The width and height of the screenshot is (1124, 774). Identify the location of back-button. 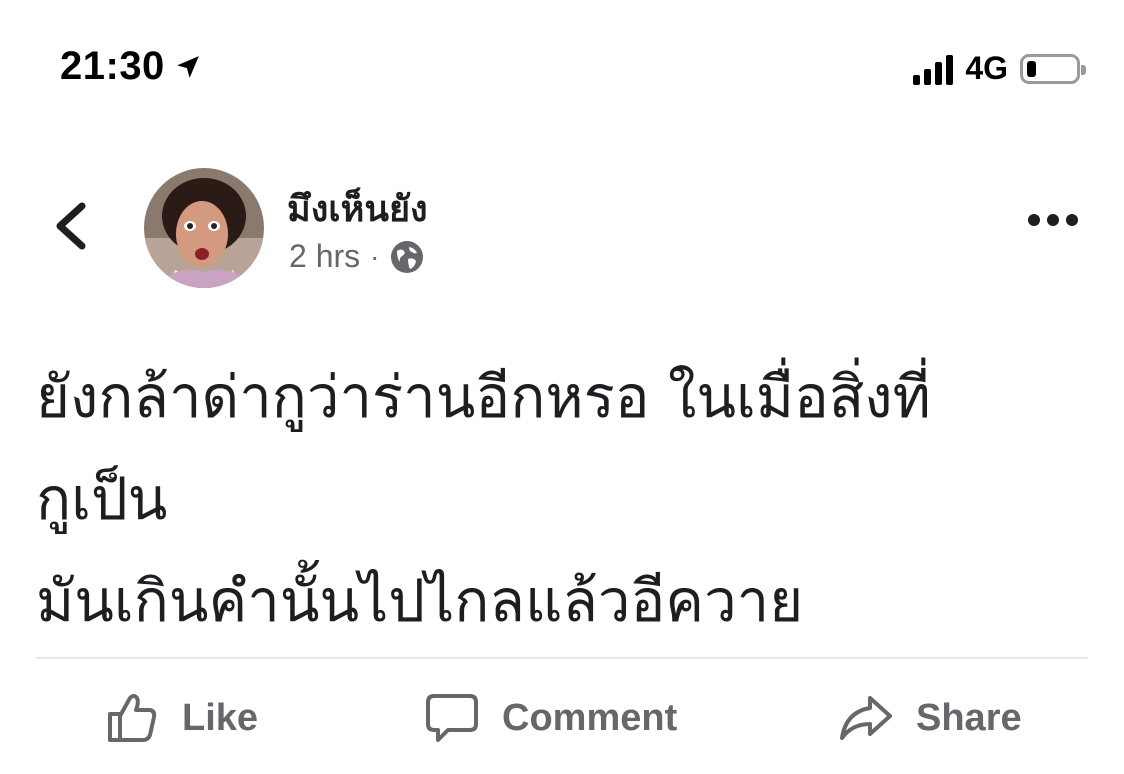
(73, 226).